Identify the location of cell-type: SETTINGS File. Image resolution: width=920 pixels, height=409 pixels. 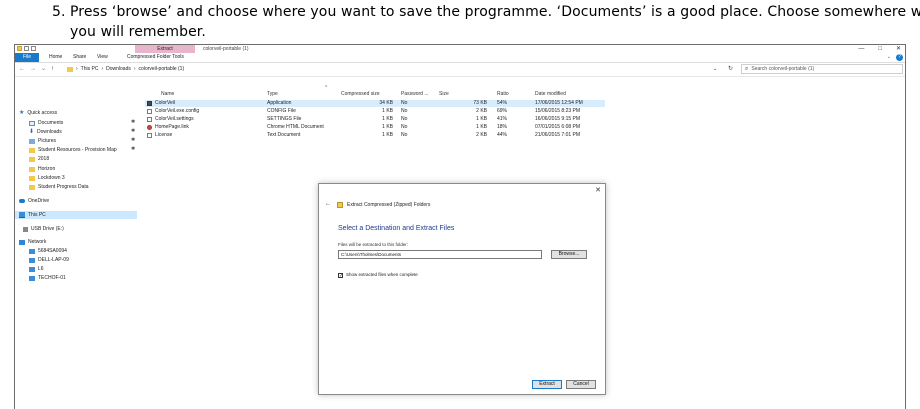
(284, 119).